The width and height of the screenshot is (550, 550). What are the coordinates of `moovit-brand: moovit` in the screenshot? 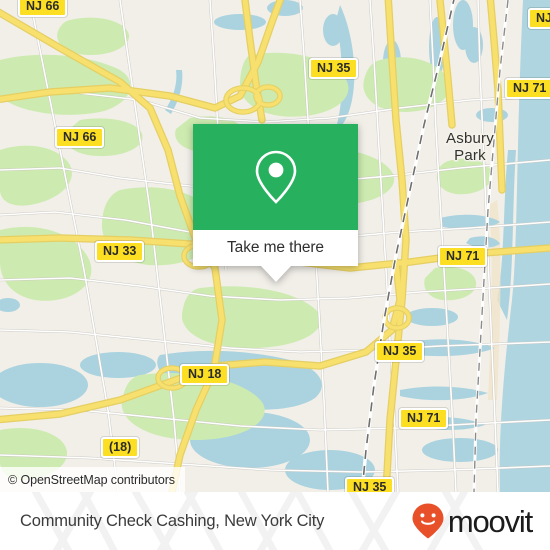 It's located at (472, 521).